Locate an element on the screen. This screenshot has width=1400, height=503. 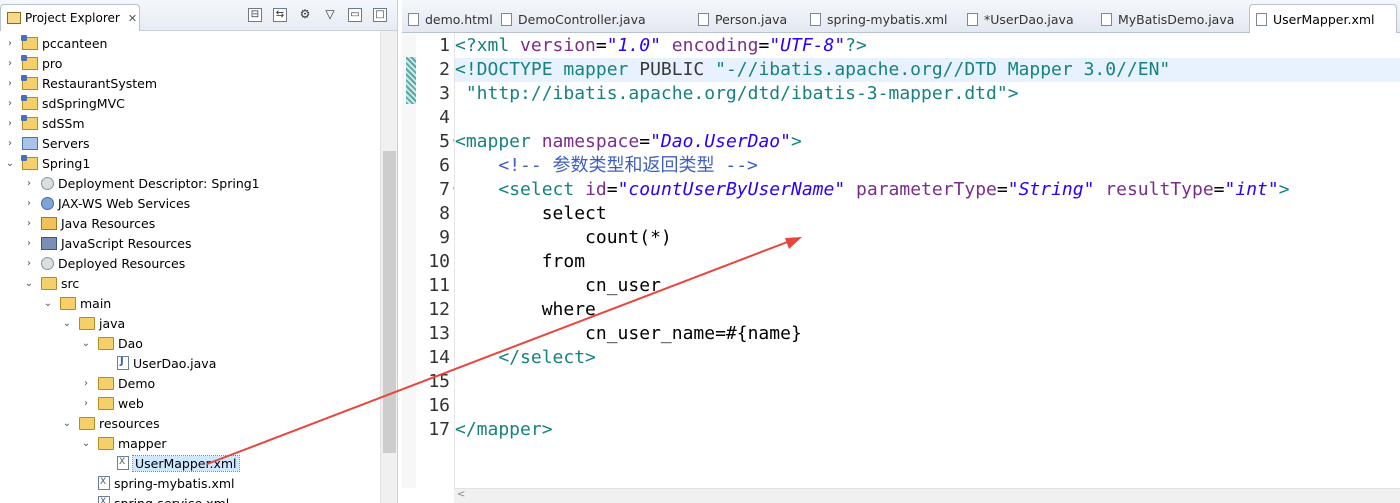
view-menu-icon: ▽ is located at coordinates (330, 15).